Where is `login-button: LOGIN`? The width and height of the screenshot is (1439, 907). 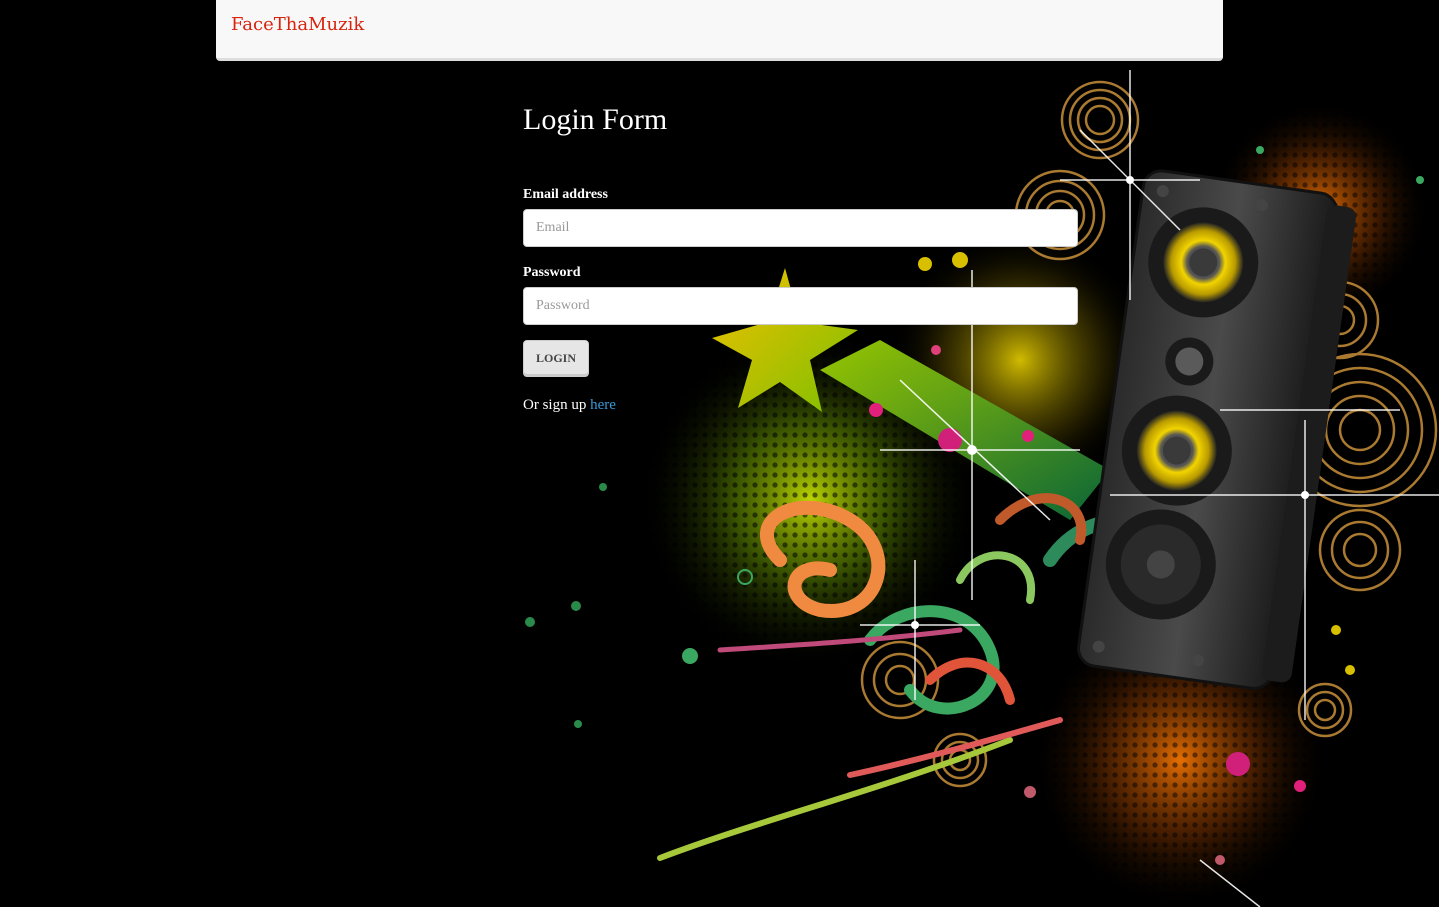 login-button: LOGIN is located at coordinates (556, 358).